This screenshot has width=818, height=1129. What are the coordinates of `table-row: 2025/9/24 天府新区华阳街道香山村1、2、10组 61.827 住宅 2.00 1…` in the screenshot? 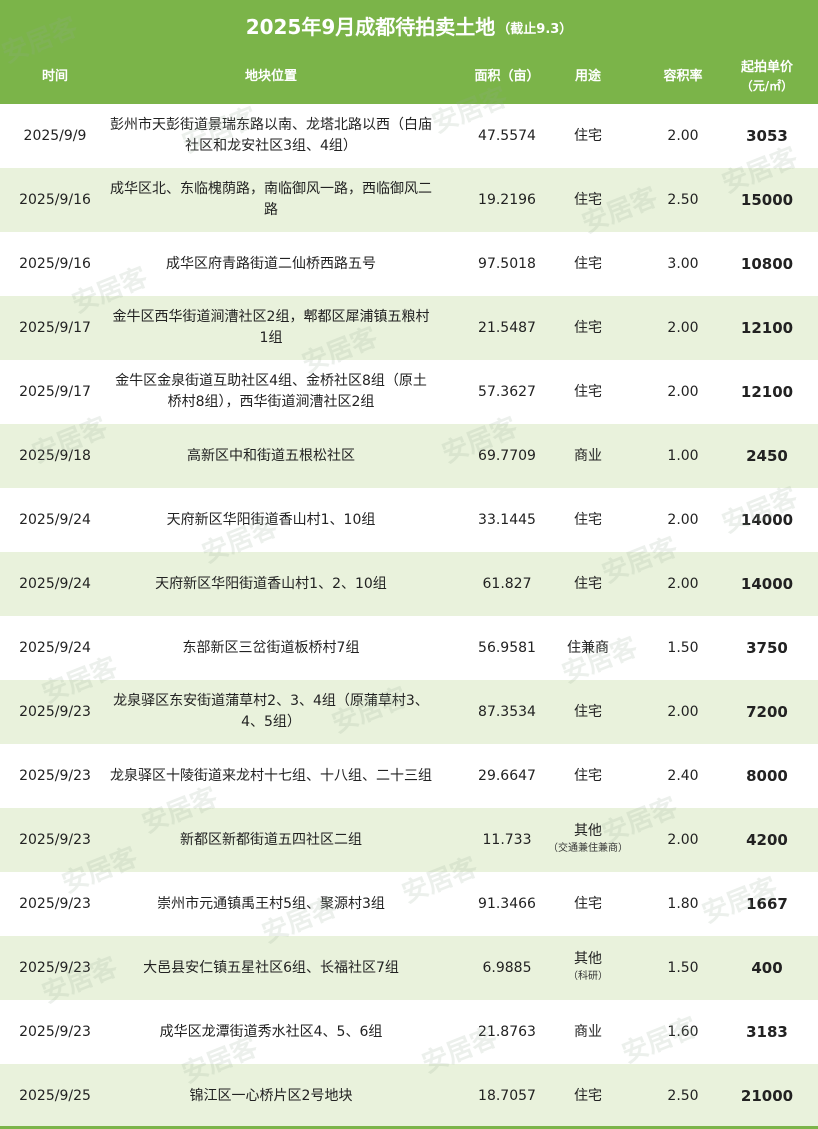 It's located at (409, 584).